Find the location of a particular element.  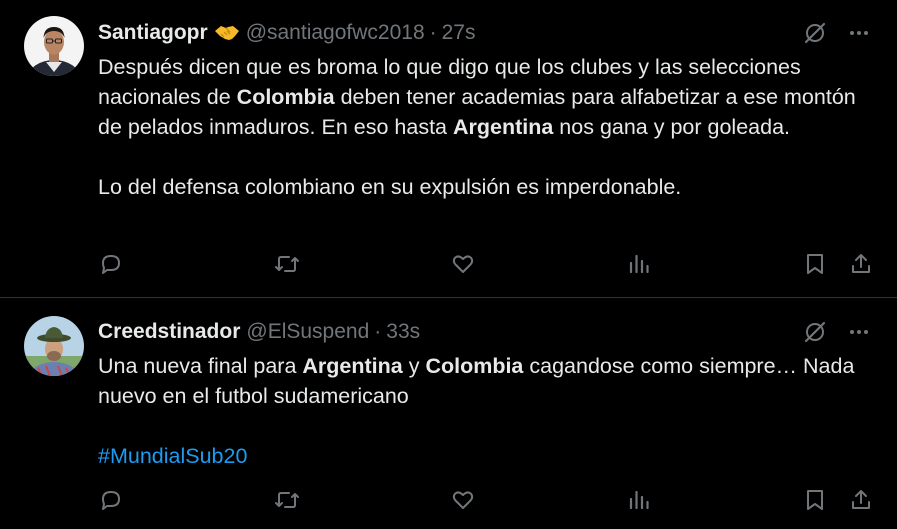

tweet-header: Santiagopr @santiagofwc2018 · 27s is located at coordinates (286, 33).